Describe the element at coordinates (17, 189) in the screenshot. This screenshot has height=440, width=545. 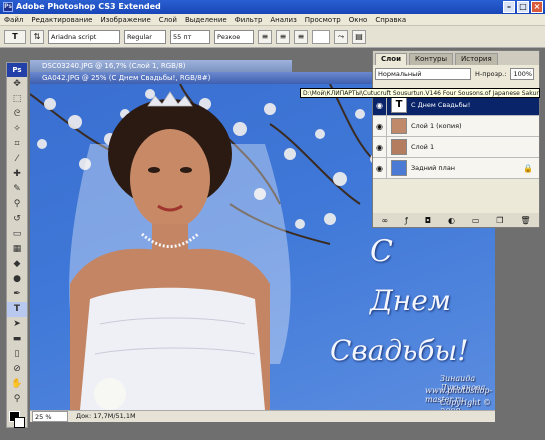
I see `brush-tool-icon: ✎` at that location.